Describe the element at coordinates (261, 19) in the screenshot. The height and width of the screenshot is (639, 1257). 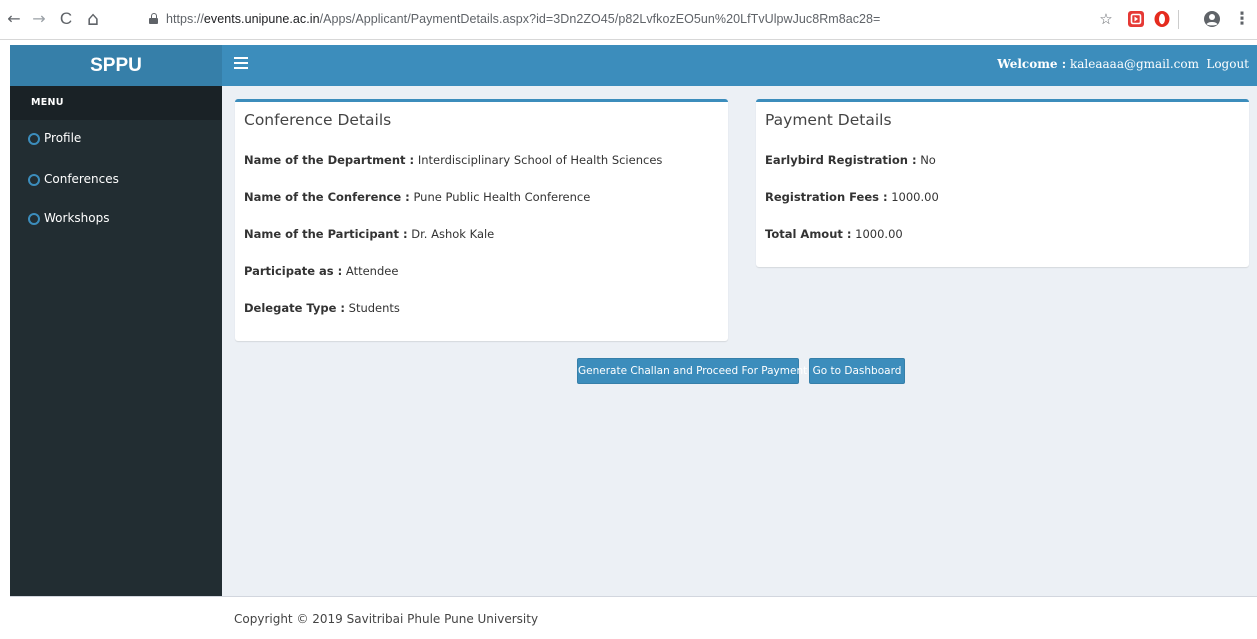
I see `url-host: events.unipune.ac.in` at that location.